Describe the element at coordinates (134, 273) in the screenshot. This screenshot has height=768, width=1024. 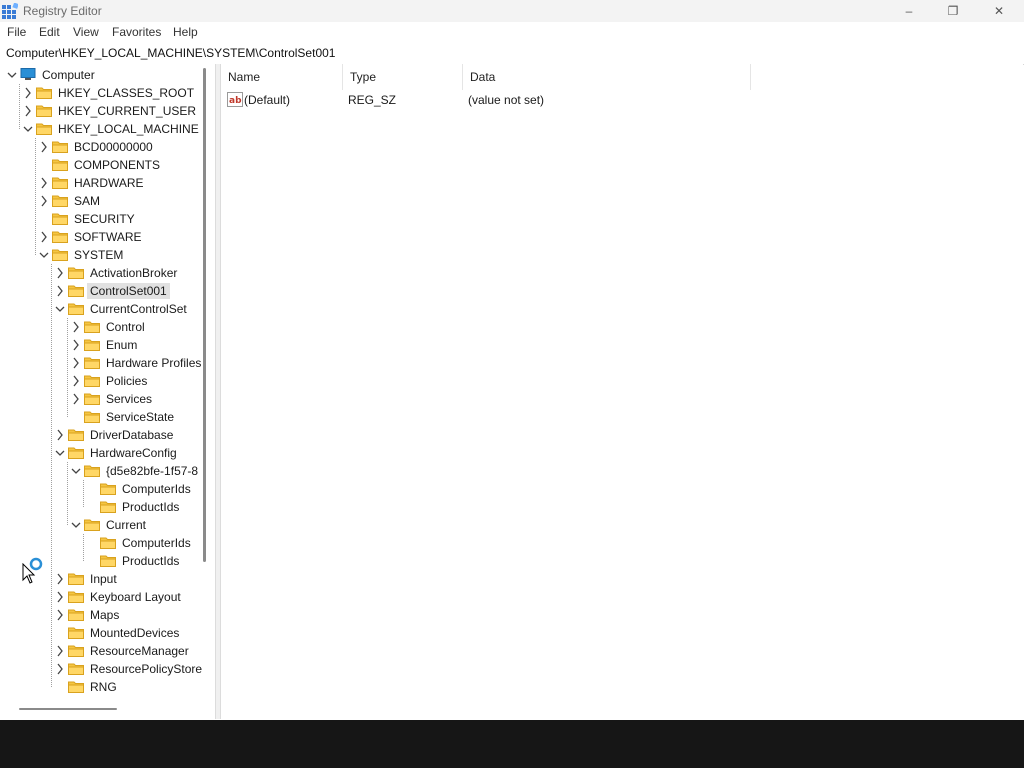
I see `tree-node-label: ActivationBroker` at that location.